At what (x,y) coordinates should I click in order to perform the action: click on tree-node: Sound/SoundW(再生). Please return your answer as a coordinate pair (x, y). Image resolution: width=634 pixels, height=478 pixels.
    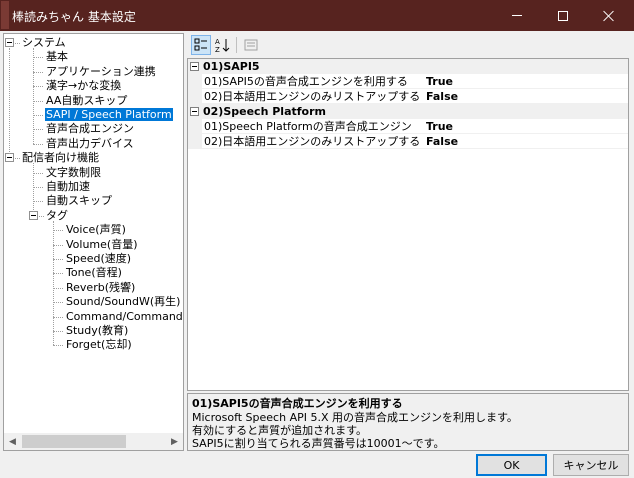
    Looking at the image, I should click on (123, 302).